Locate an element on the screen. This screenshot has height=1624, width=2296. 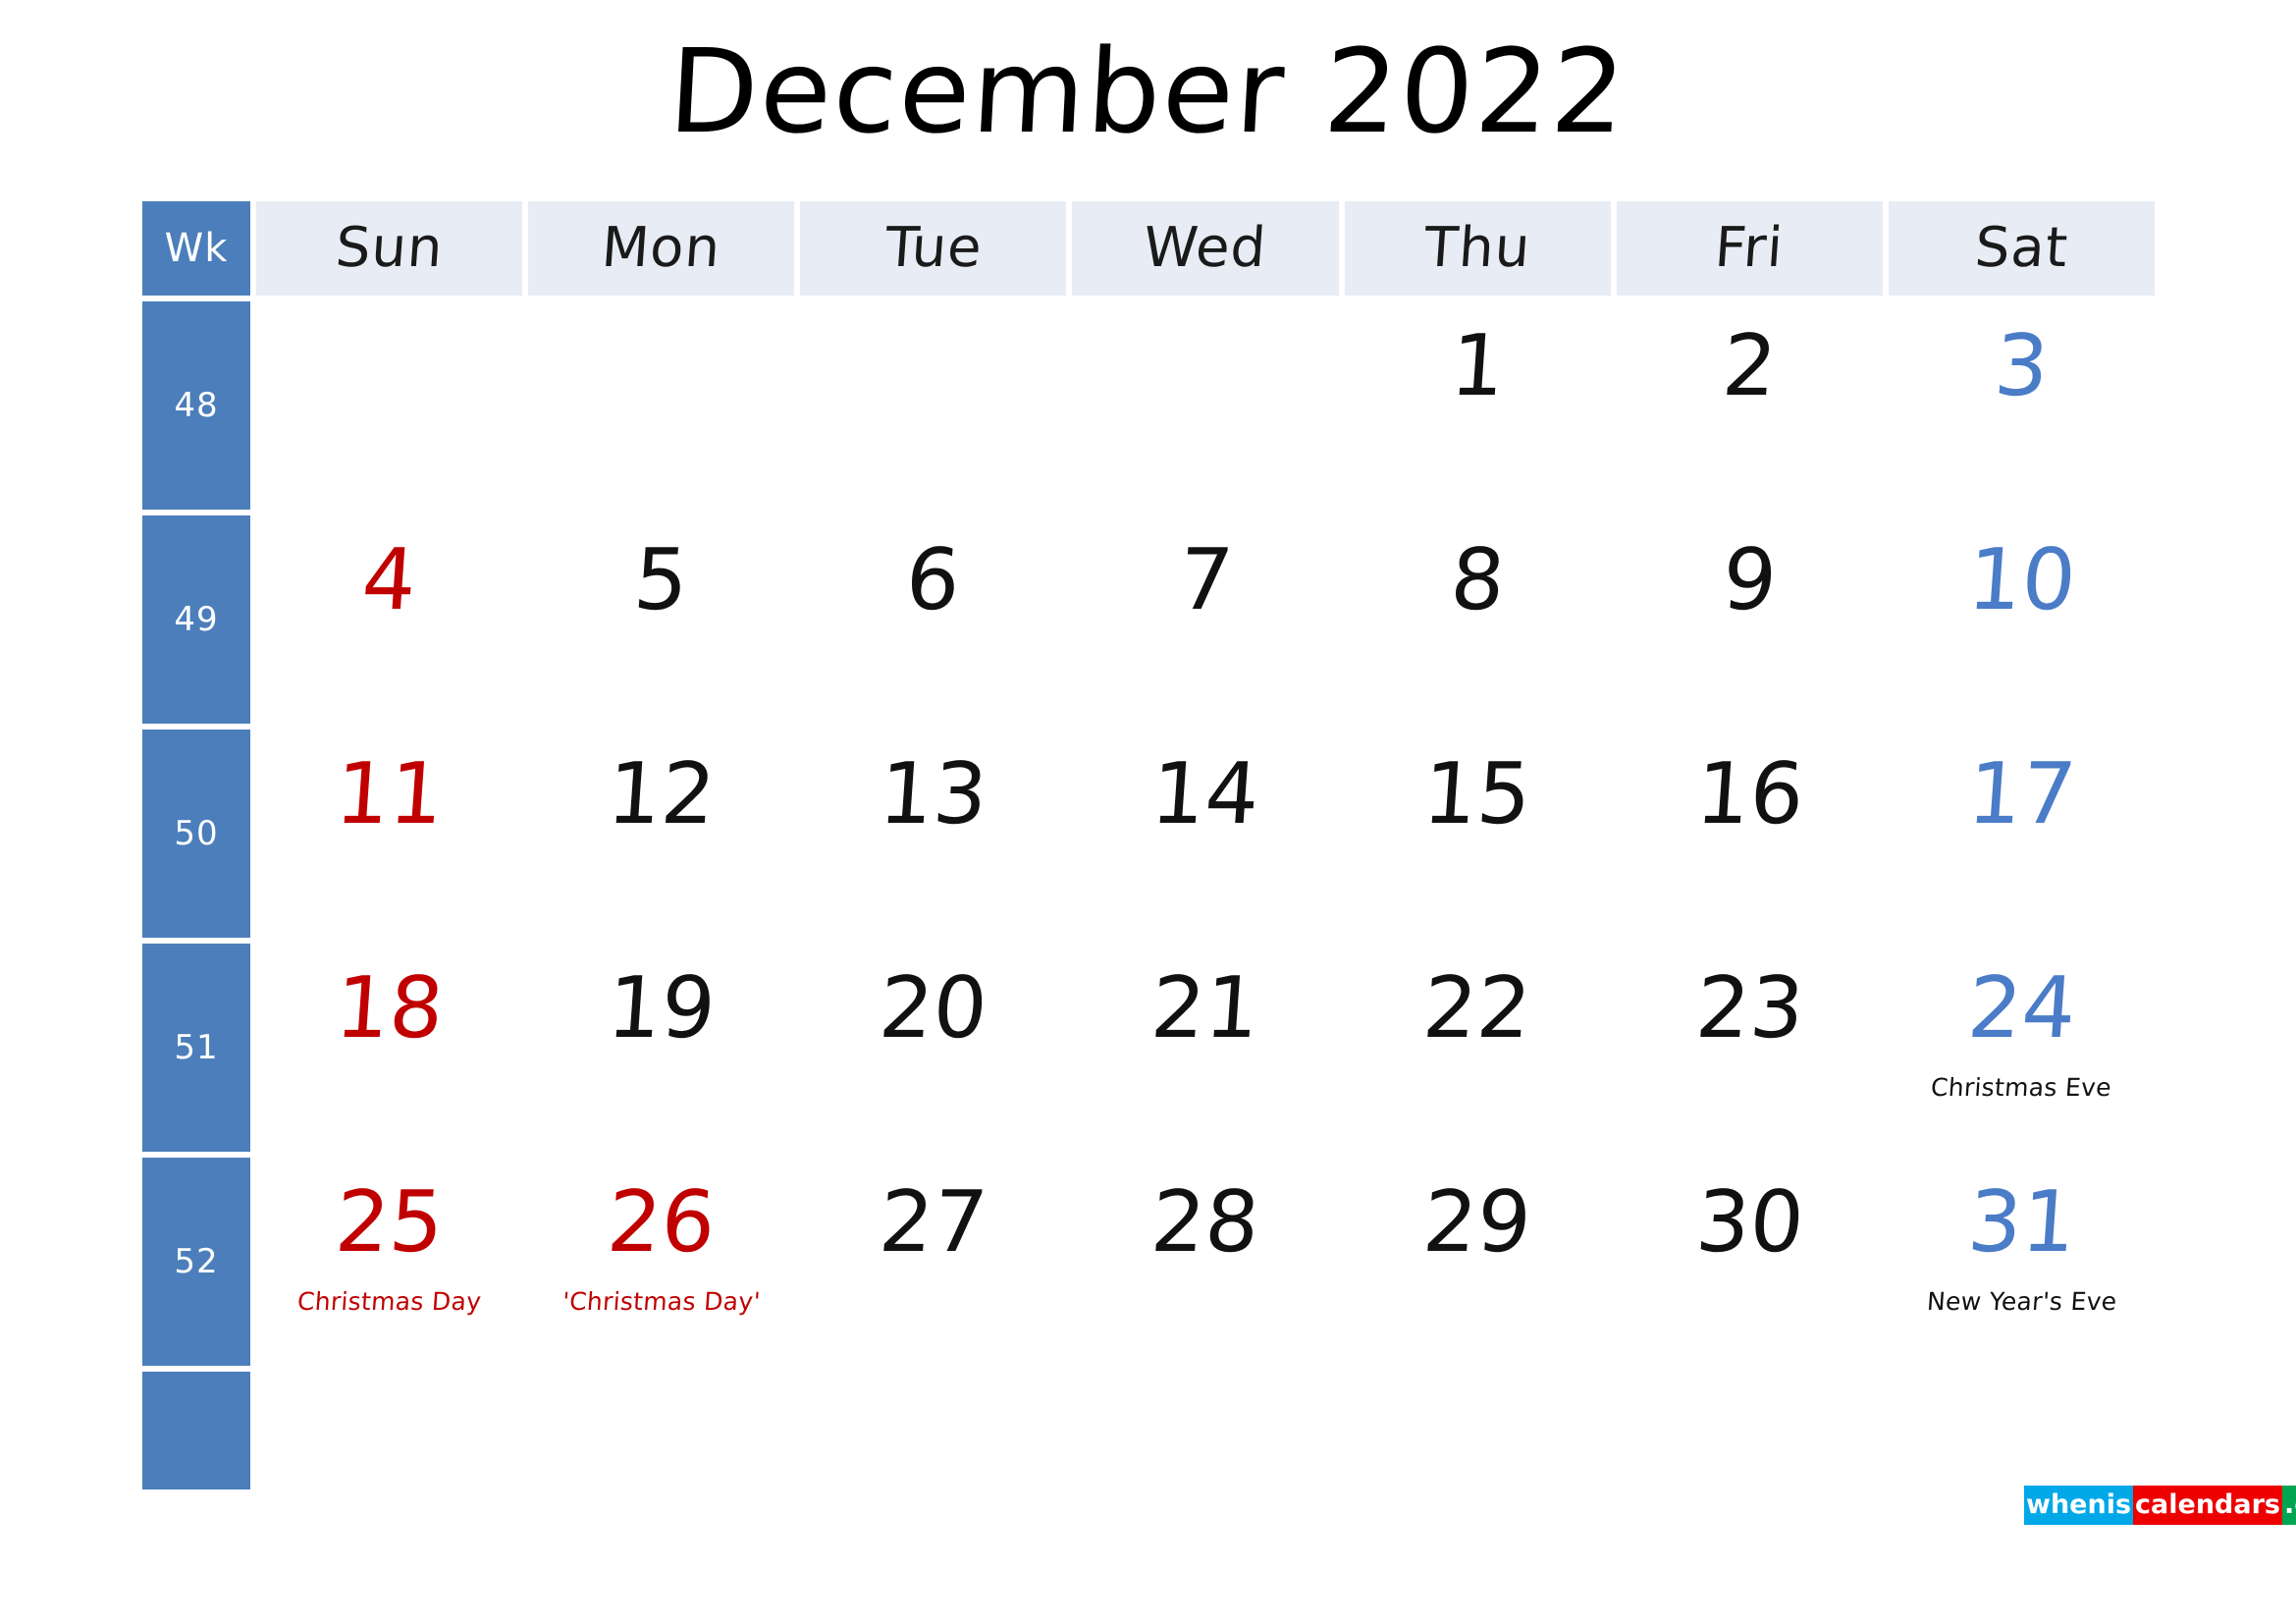
calendar-day-cell: 11 is located at coordinates (389, 834).